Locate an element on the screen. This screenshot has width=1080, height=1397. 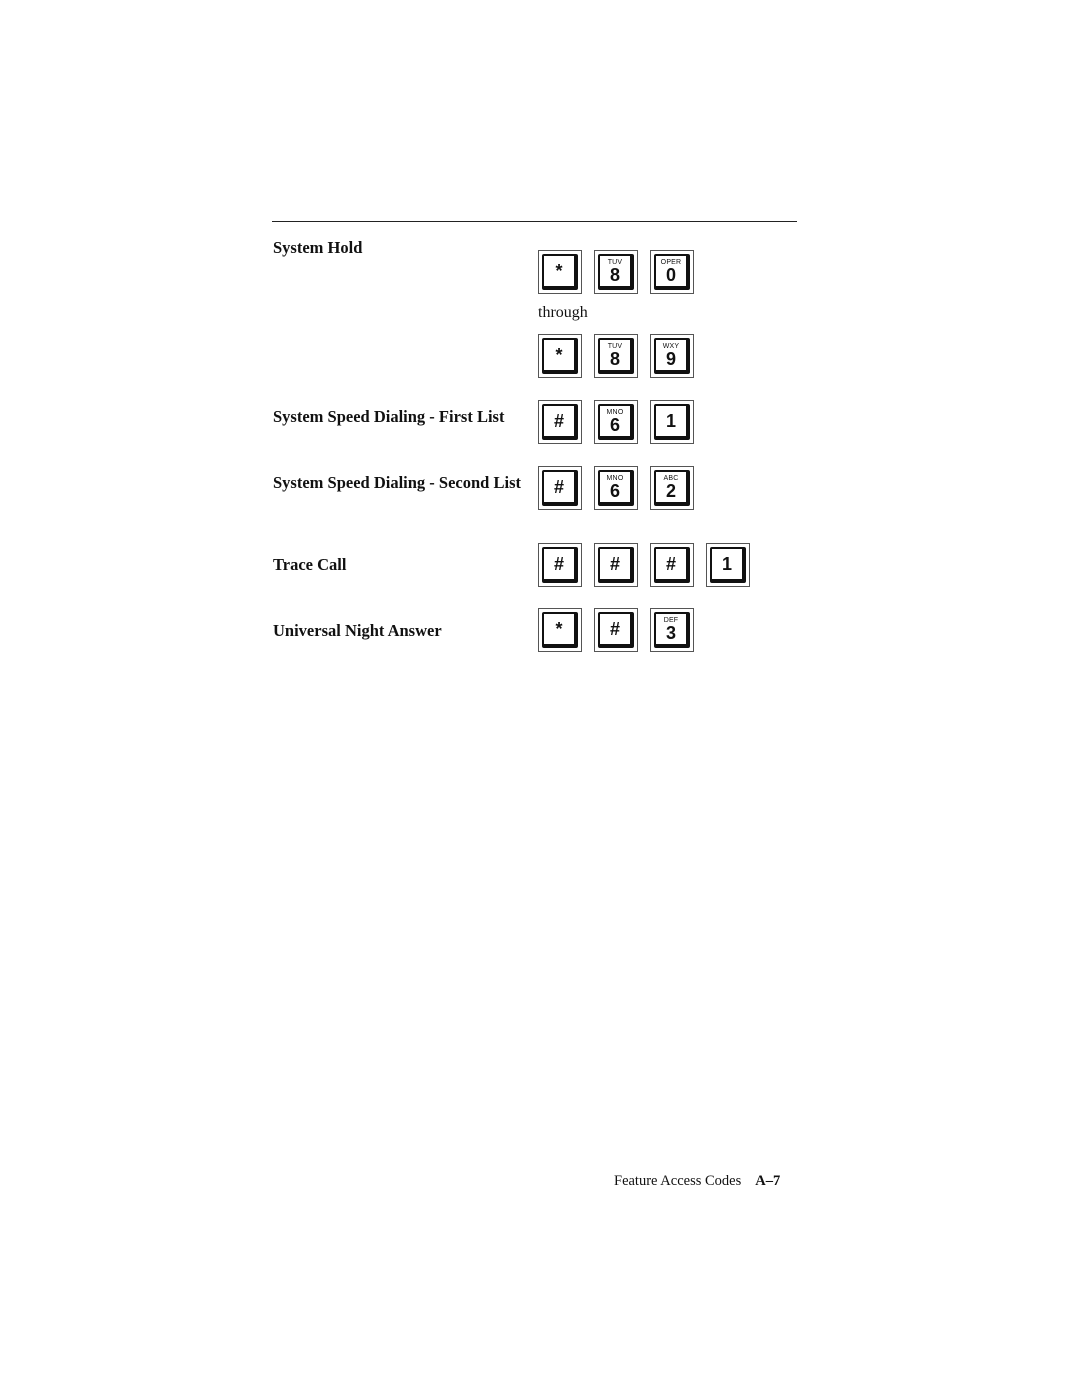
label-trace-call: Trace Call is located at coordinates (310, 564).